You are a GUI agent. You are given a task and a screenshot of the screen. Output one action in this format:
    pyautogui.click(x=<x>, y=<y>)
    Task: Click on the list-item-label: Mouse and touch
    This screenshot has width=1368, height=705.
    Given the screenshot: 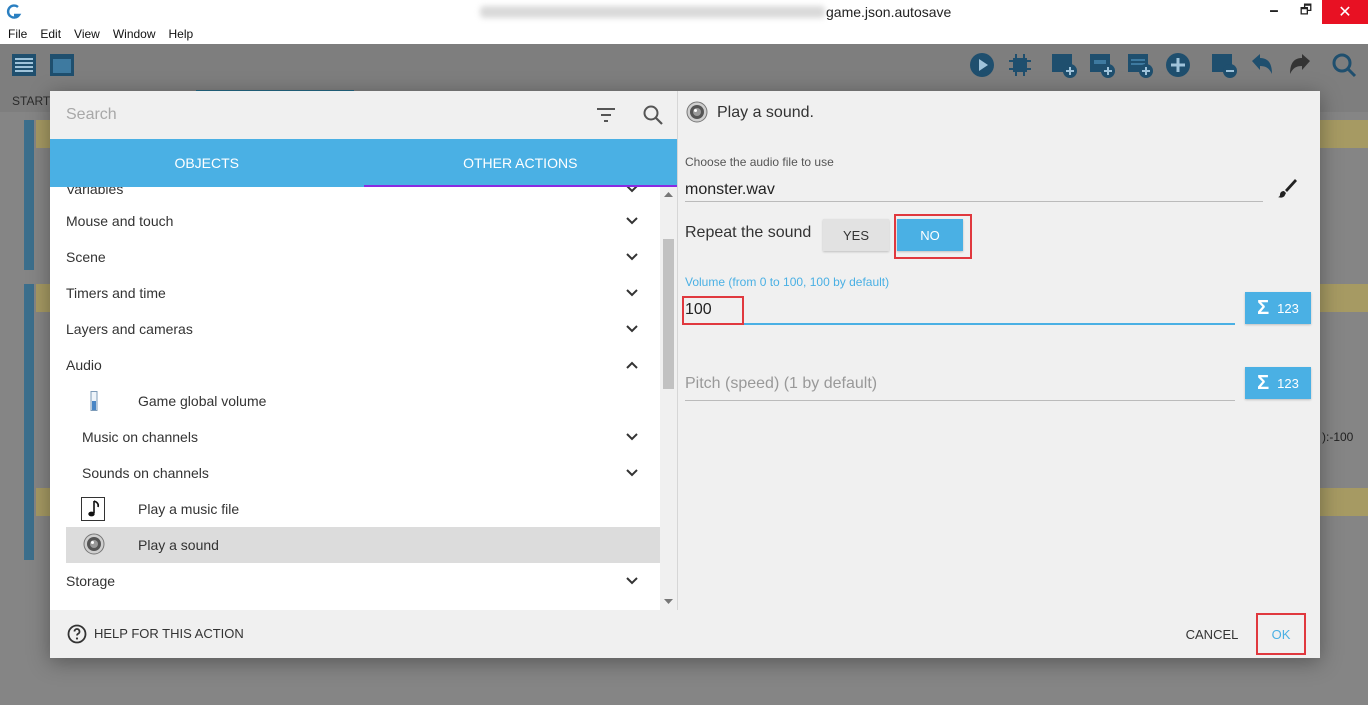 What is the action you would take?
    pyautogui.click(x=120, y=221)
    